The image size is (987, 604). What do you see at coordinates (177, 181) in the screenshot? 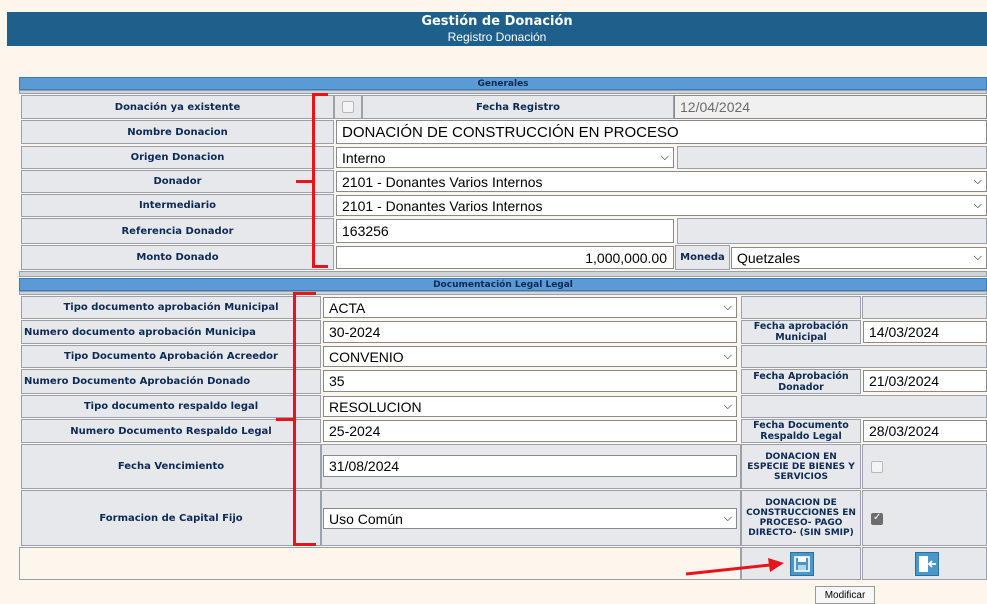
I see `donador-label: Donador` at bounding box center [177, 181].